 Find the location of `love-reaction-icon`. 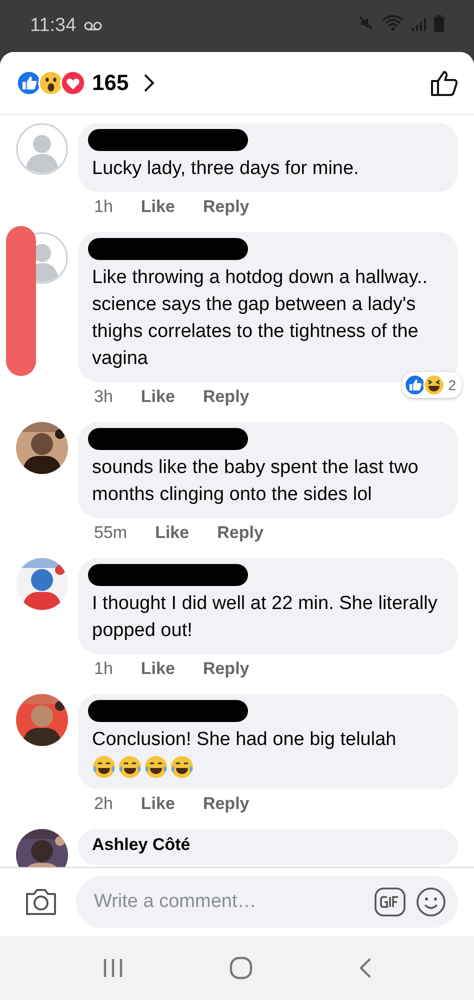

love-reaction-icon is located at coordinates (73, 83).